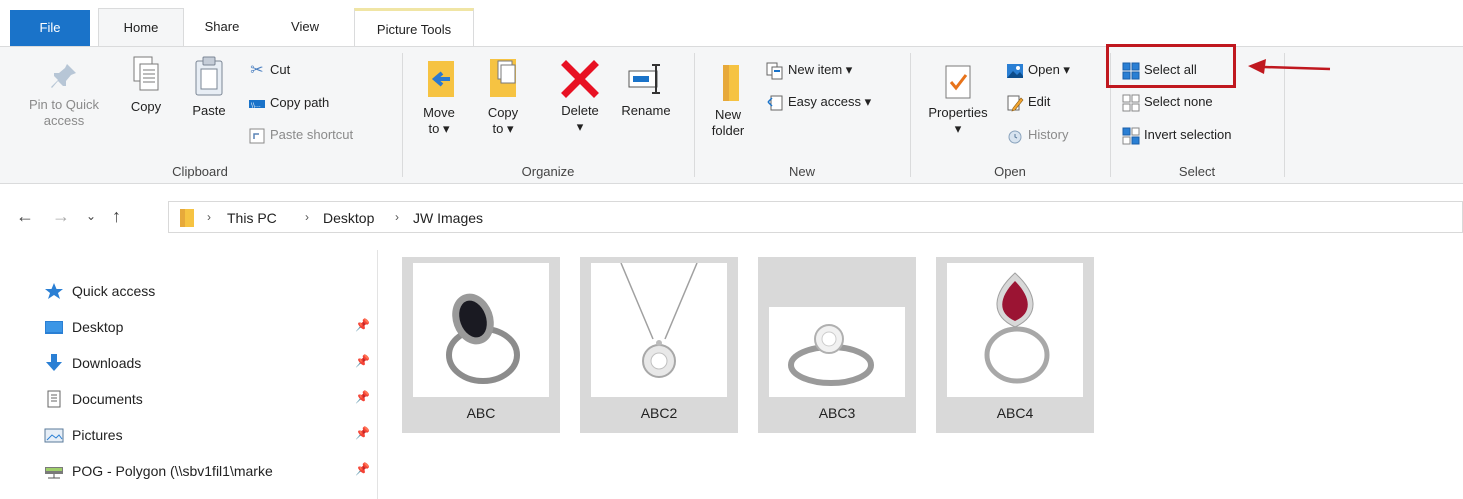 The image size is (1463, 499). Describe the element at coordinates (1049, 69) in the screenshot. I see `open-label: Open ▾` at that location.